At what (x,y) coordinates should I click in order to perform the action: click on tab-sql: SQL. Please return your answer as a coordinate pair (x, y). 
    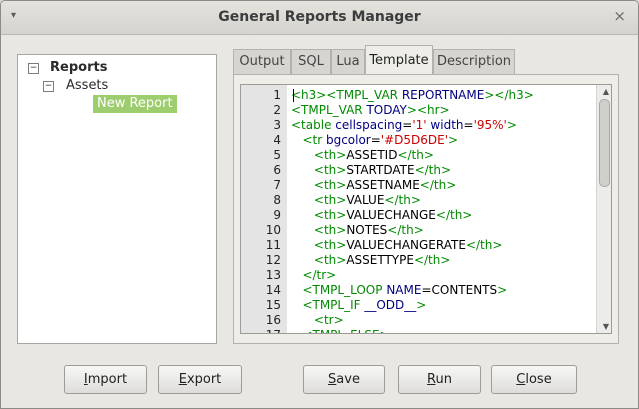
    Looking at the image, I should click on (311, 61).